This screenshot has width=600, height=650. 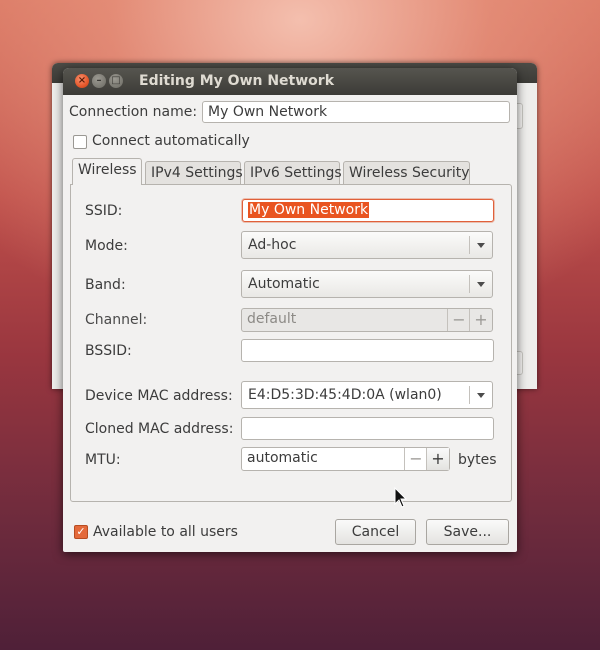 What do you see at coordinates (293, 172) in the screenshot?
I see `tab-ipv6-settings: IPv6 Settings` at bounding box center [293, 172].